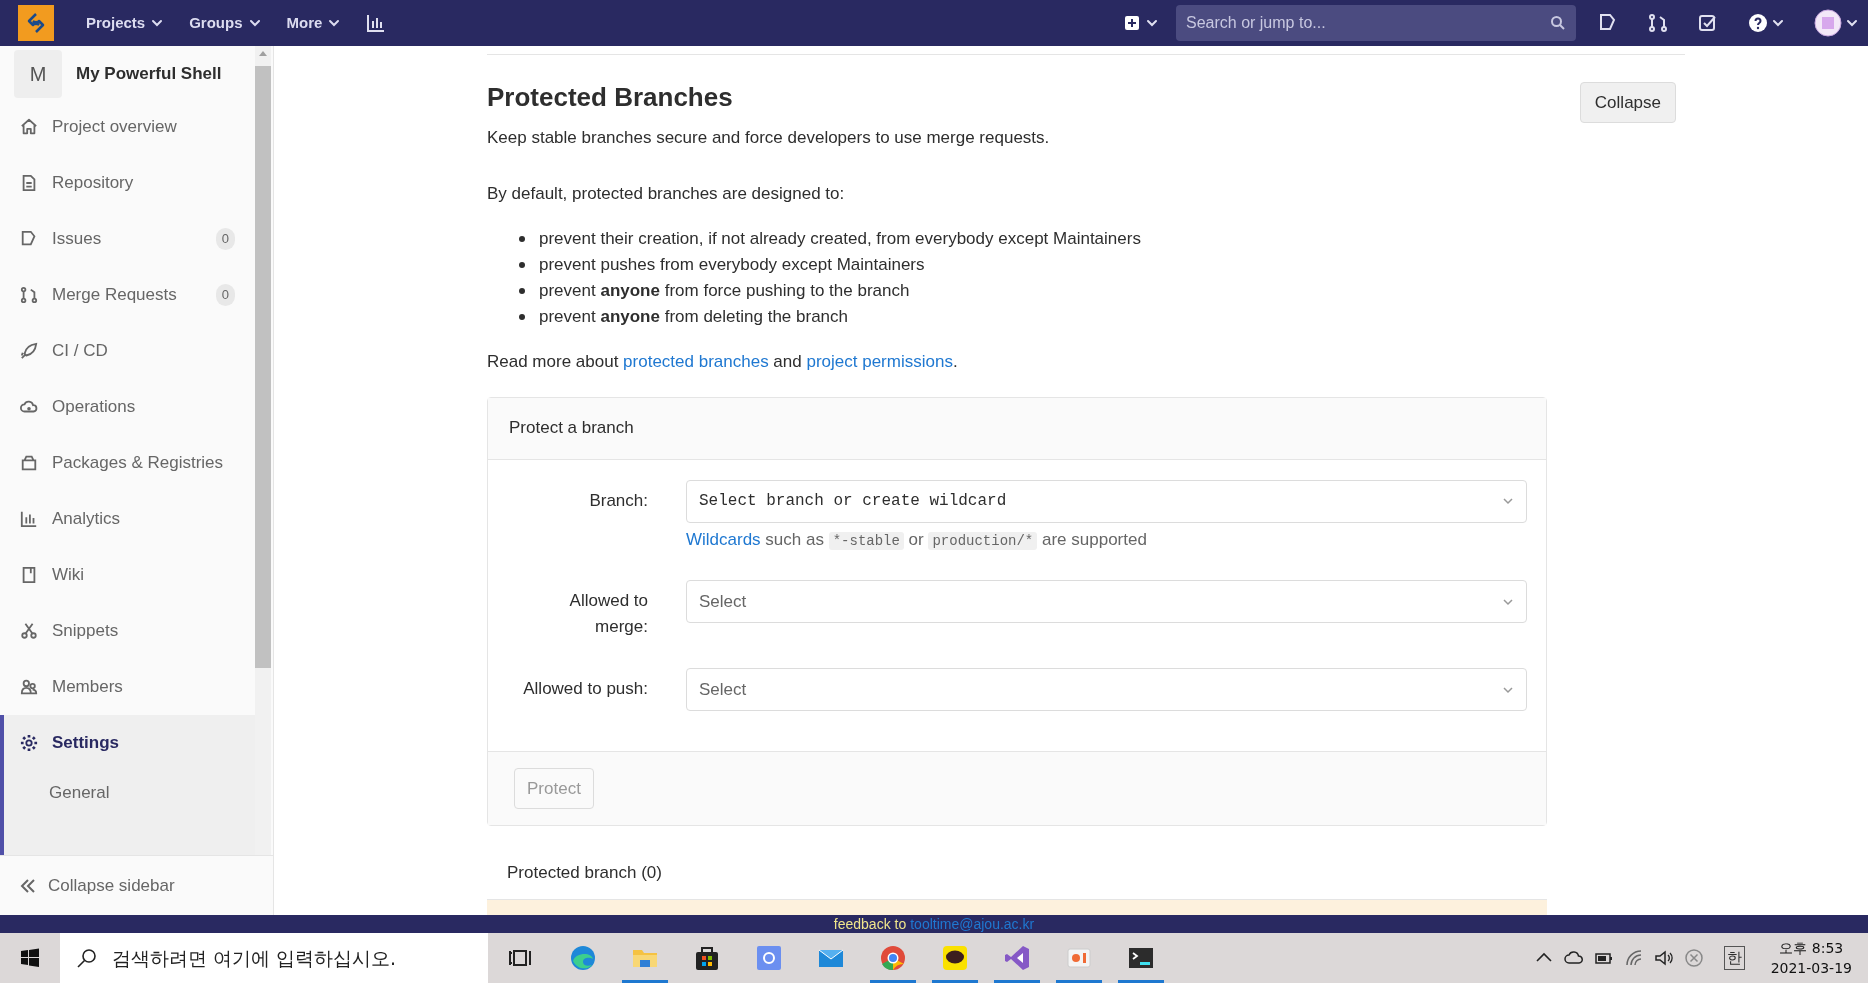  I want to click on rocket-icon, so click(29, 351).